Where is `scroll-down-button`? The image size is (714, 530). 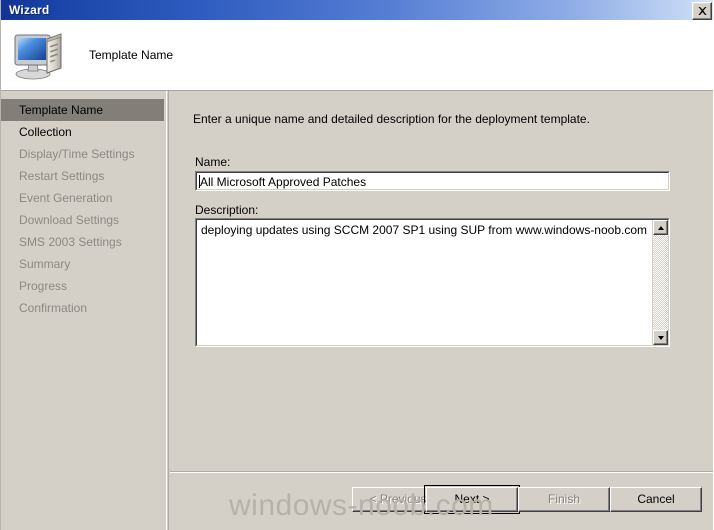
scroll-down-button is located at coordinates (660, 337).